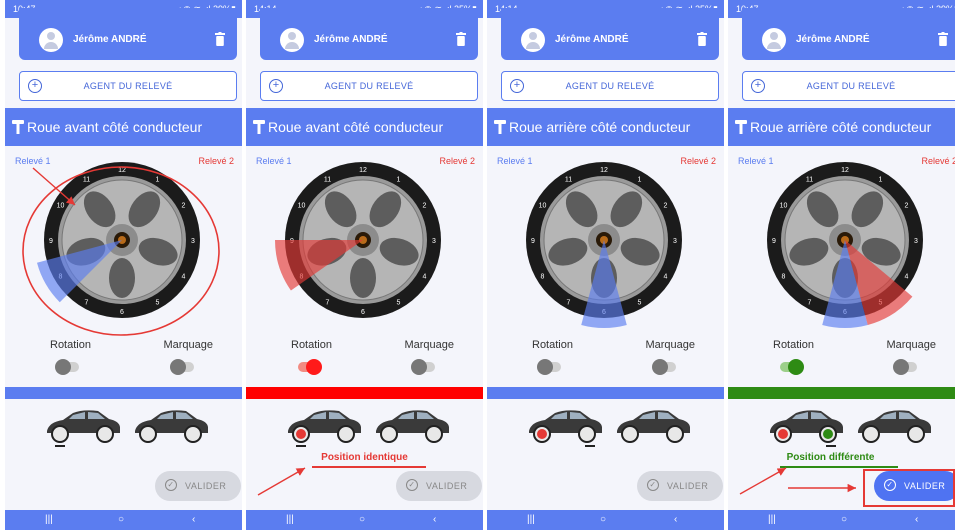  I want to click on clock-number: 2, so click(425, 206).